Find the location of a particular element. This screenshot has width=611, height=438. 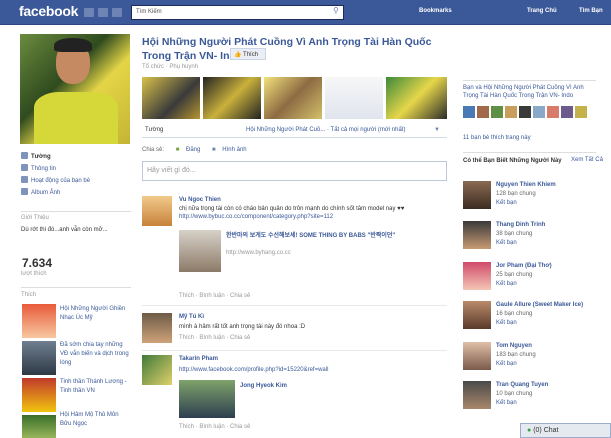

friend-requests-icon is located at coordinates (89, 12).